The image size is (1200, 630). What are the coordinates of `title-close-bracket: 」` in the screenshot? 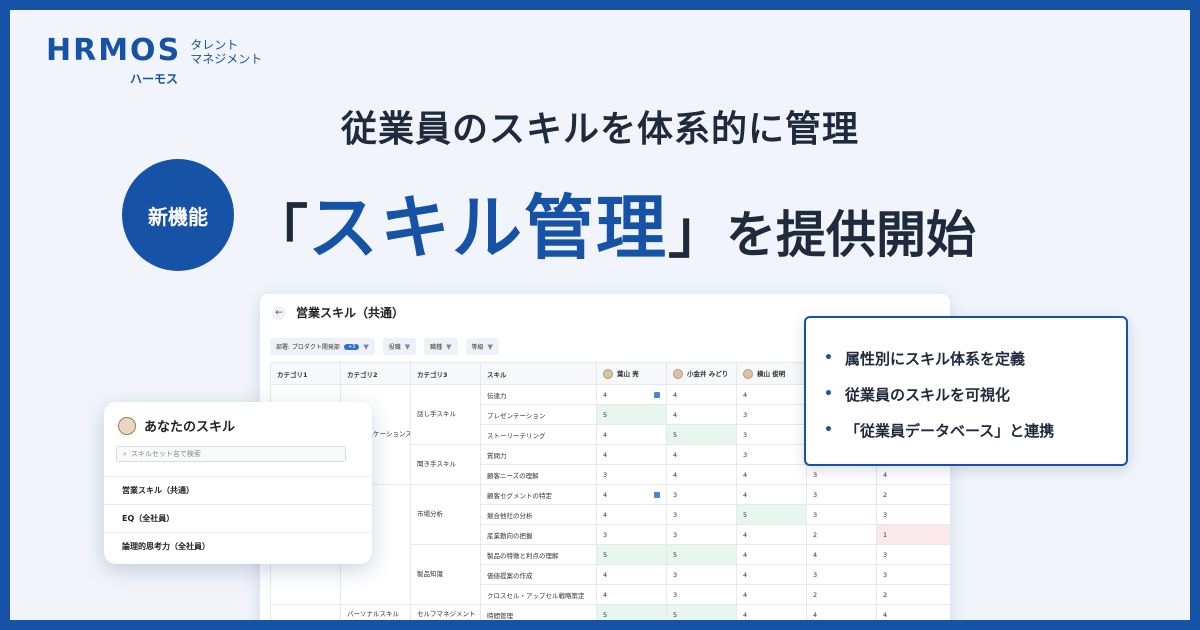 It's located at (697, 232).